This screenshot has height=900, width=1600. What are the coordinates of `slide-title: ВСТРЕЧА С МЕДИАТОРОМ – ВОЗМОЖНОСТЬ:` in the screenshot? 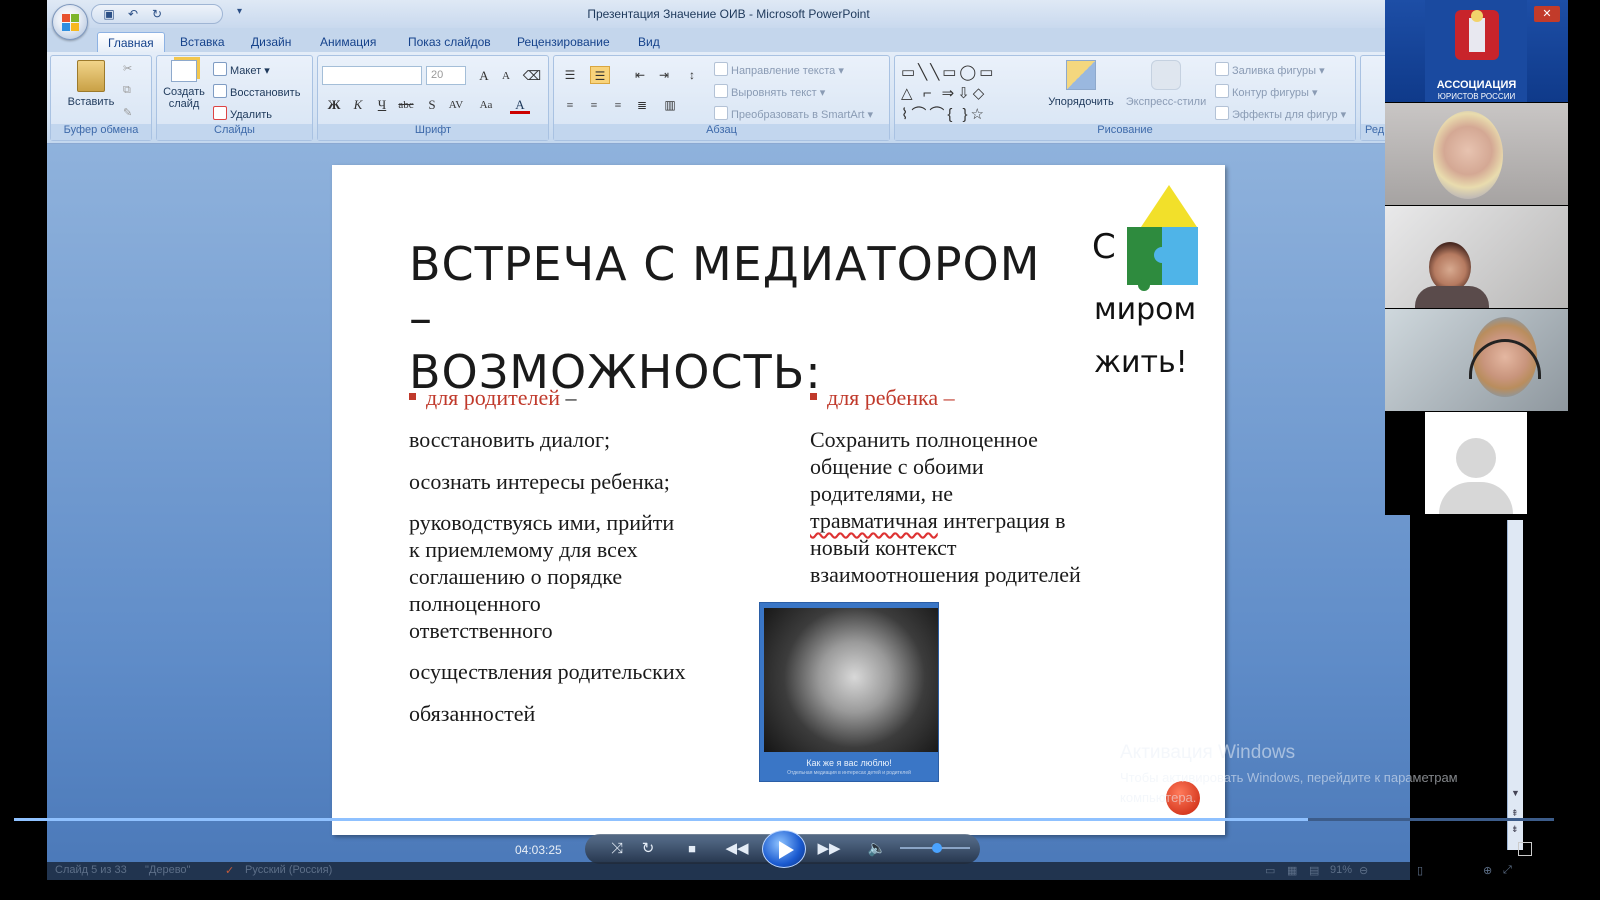 It's located at (734, 318).